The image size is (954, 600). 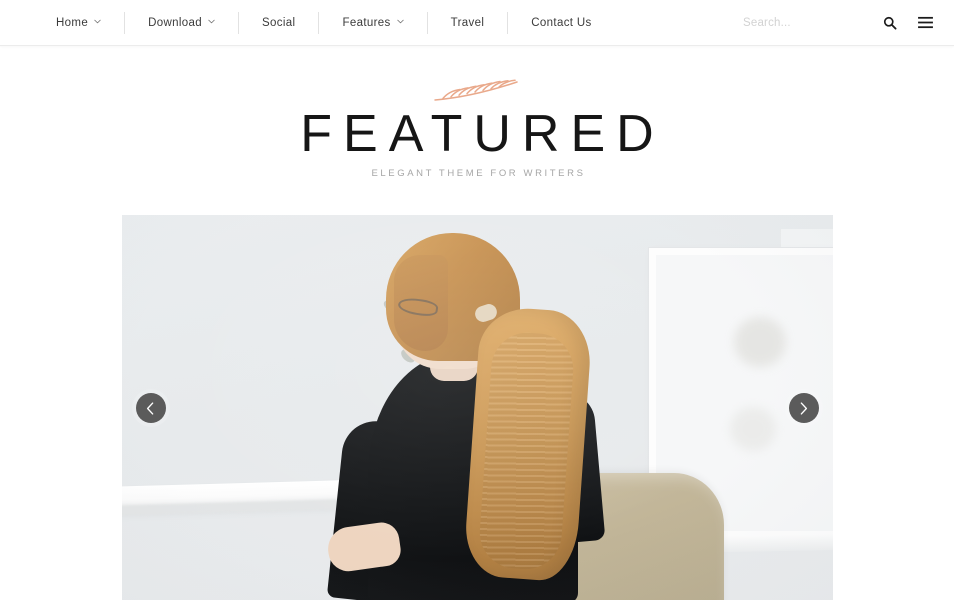 I want to click on nav-item-label: Contact Us, so click(x=561, y=22).